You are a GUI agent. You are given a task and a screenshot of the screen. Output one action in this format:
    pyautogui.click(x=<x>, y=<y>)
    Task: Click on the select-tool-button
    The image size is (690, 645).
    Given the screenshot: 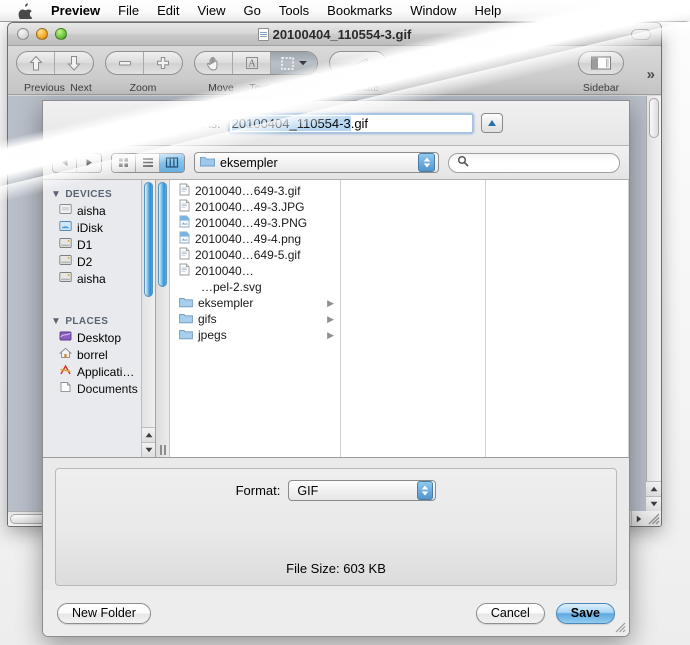 What is the action you would take?
    pyautogui.click(x=294, y=63)
    